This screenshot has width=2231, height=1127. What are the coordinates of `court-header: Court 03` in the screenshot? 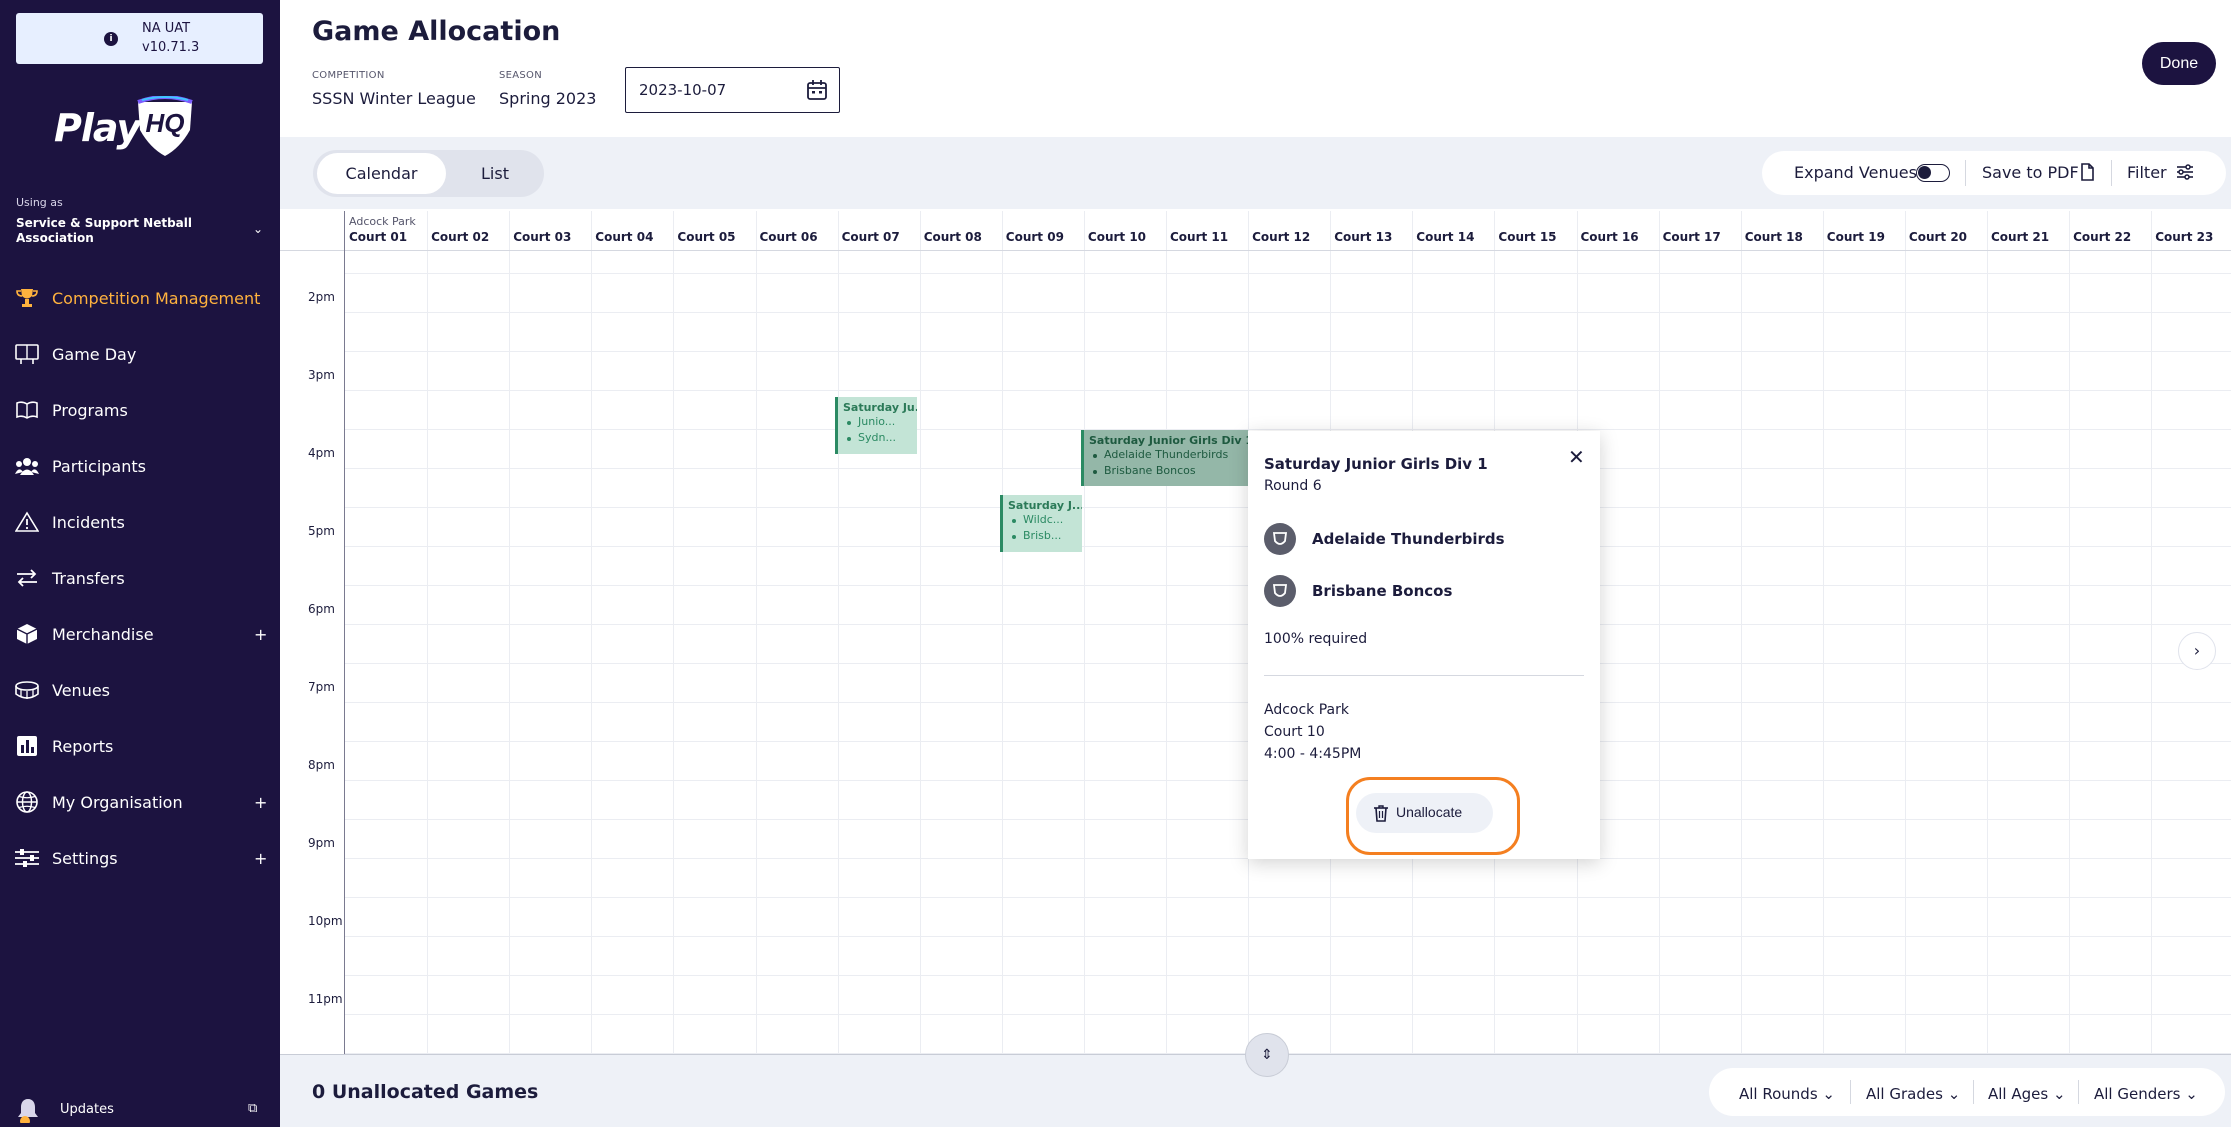 It's located at (542, 237).